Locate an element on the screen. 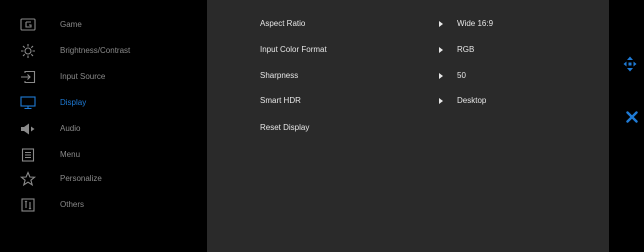  menu-item-audio: Audio is located at coordinates (103, 129).